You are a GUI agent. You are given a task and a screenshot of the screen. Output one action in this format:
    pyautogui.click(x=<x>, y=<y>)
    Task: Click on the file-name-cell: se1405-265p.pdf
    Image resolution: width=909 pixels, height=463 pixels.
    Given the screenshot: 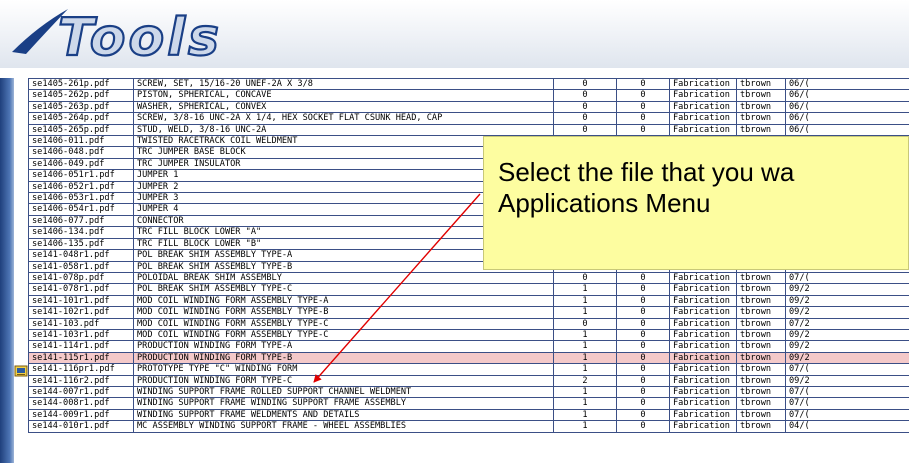 What is the action you would take?
    pyautogui.click(x=81, y=130)
    